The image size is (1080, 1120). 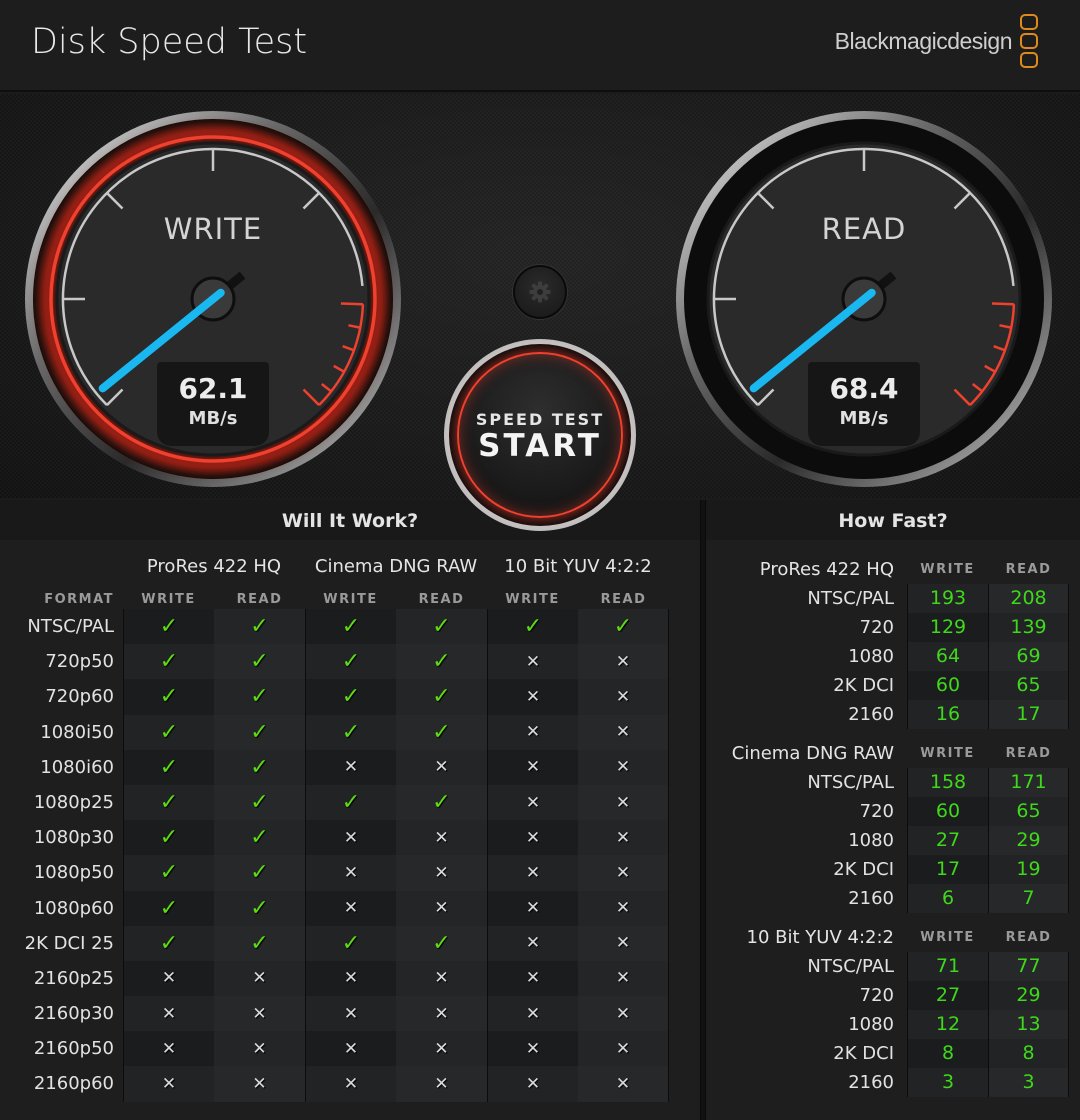 What do you see at coordinates (1028, 1024) in the screenshot?
I see `read-fps-value: 13` at bounding box center [1028, 1024].